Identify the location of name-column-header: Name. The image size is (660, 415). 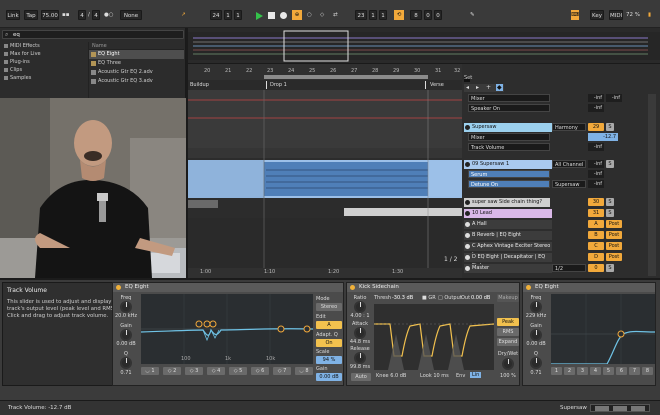
(136, 46).